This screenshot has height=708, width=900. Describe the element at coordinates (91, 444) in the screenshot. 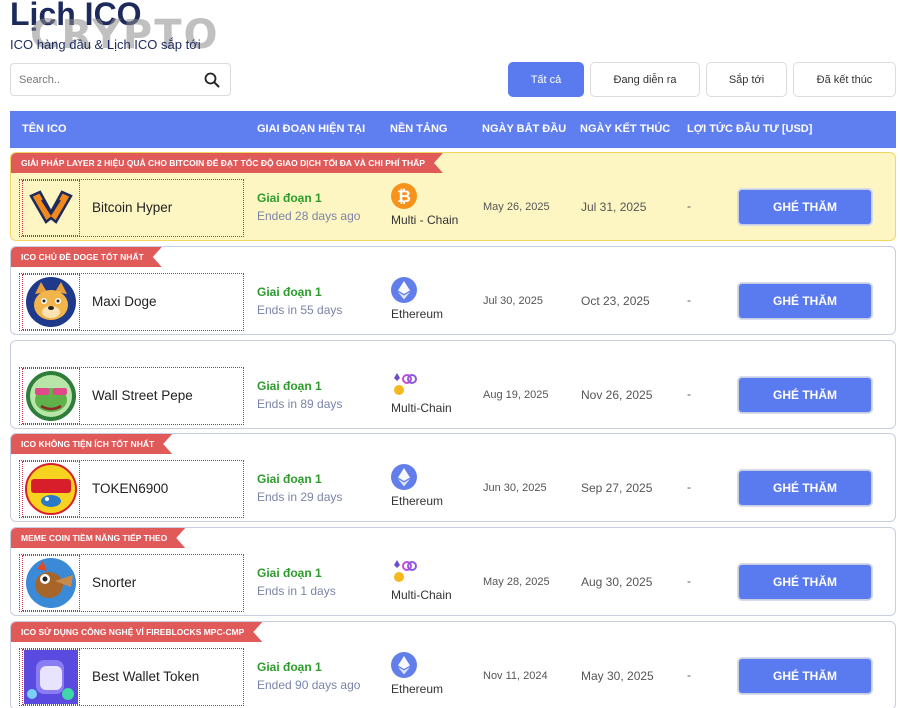

I see `row-ribbon: ICO KHÔNG TIỆN ÍCH TỐT NHẤT` at that location.